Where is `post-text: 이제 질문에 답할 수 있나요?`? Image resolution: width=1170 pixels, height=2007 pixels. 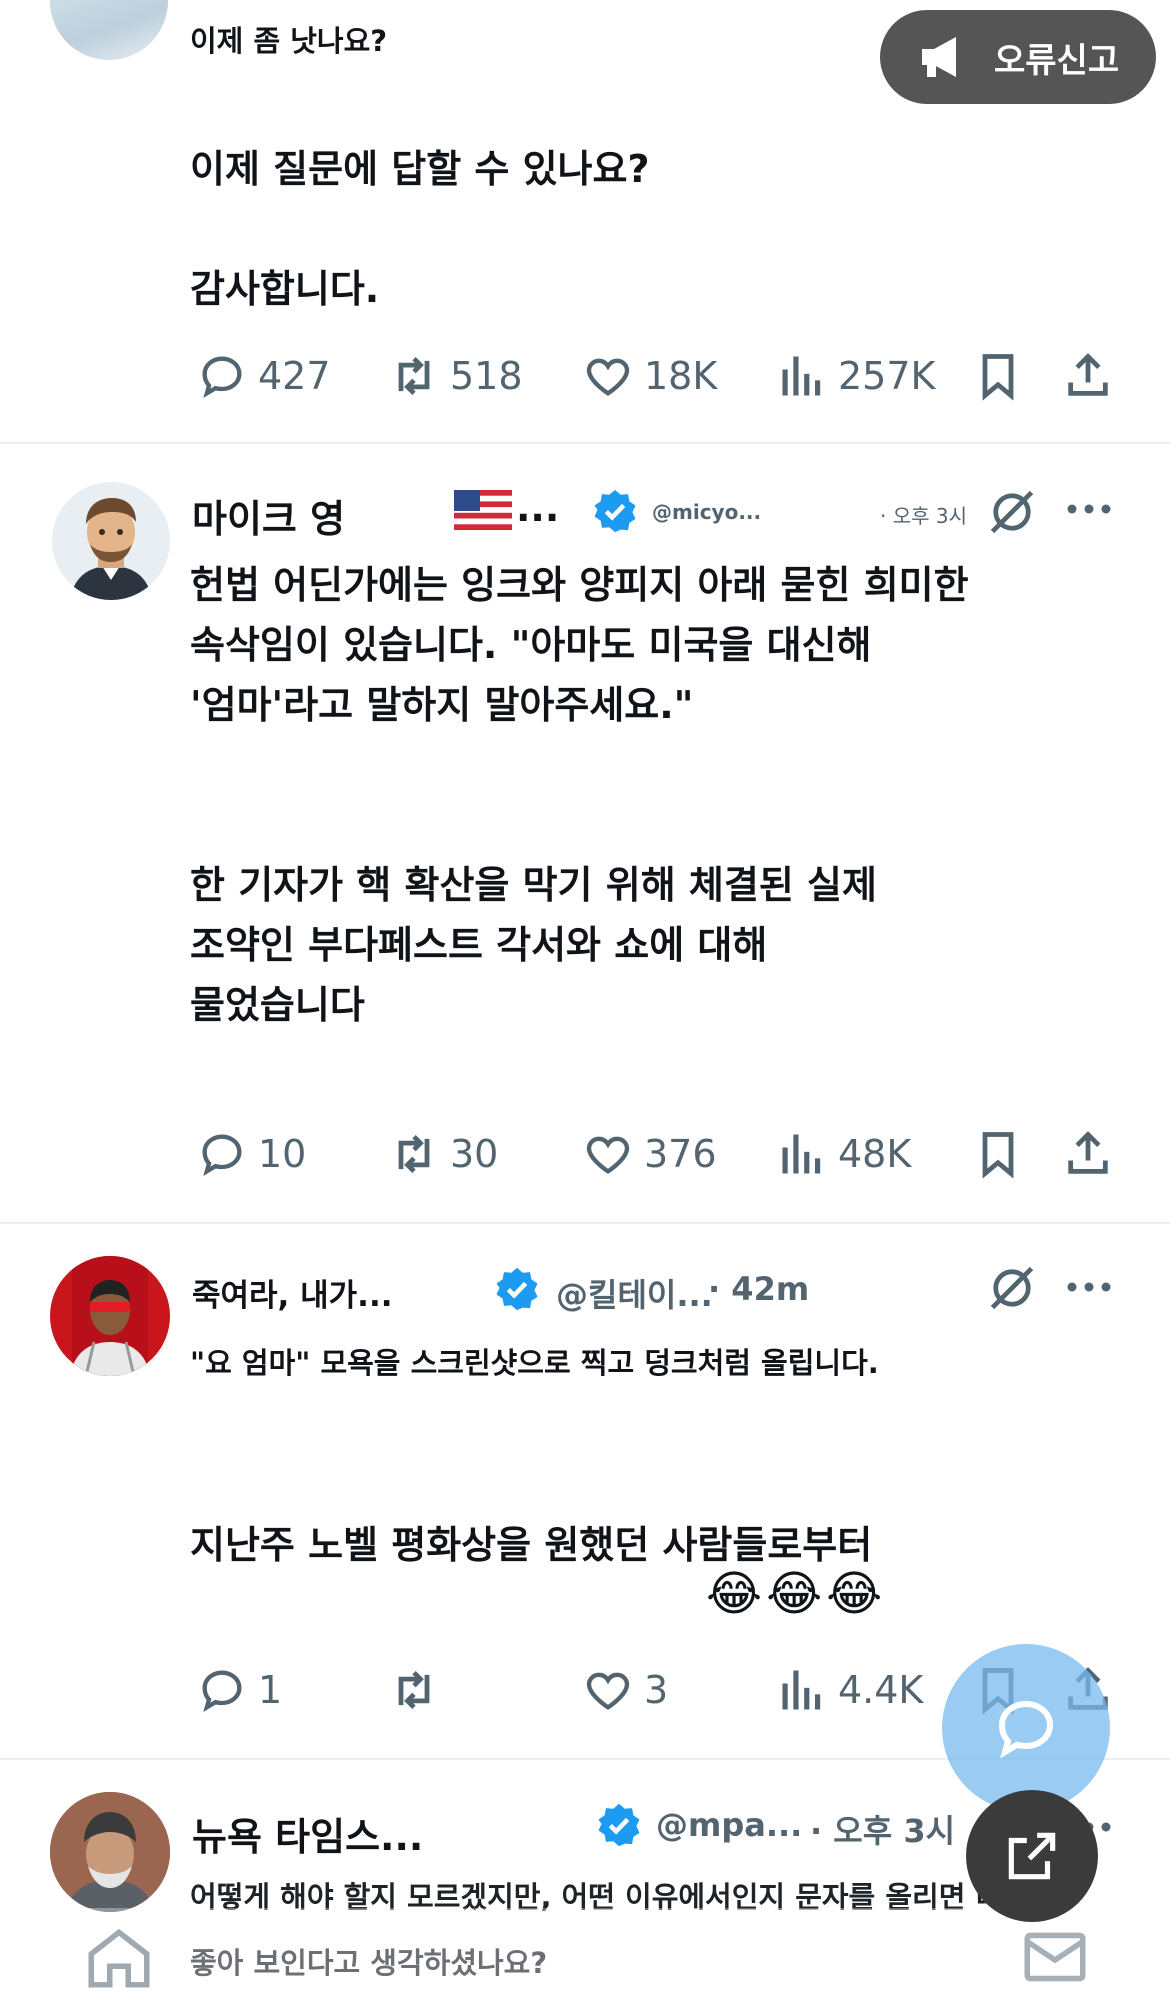 post-text: 이제 질문에 답할 수 있나요? is located at coordinates (420, 169).